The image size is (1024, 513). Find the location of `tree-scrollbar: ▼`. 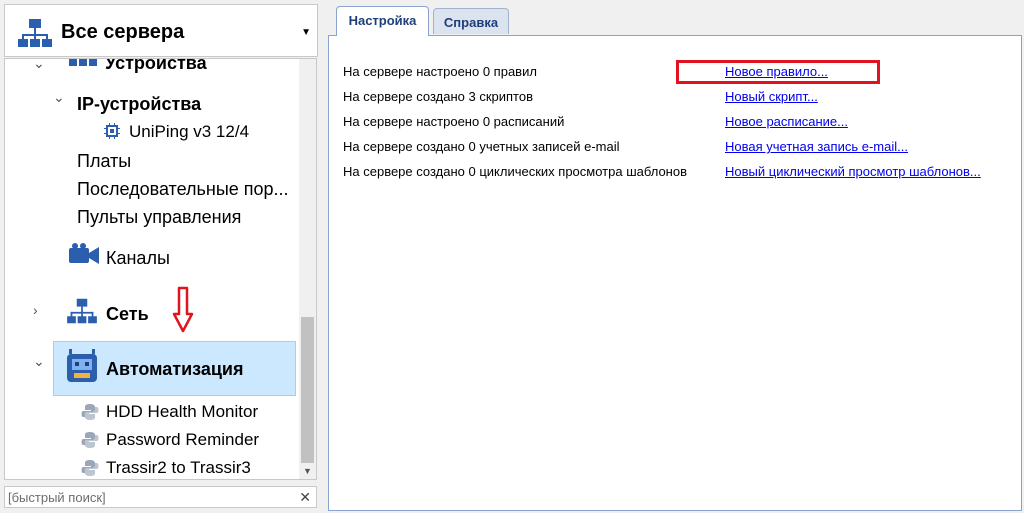

tree-scrollbar: ▼ is located at coordinates (307, 269).